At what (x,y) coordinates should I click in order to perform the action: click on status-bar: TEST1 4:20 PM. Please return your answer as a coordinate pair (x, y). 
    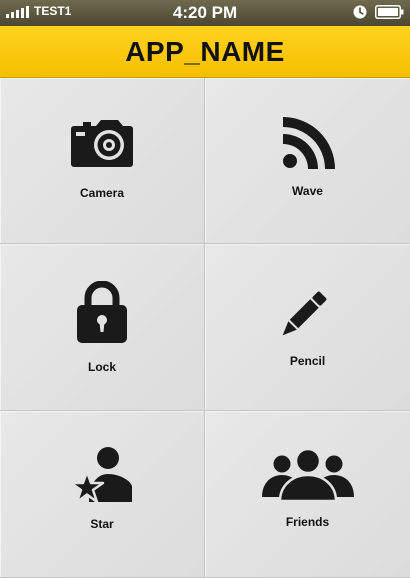
    Looking at the image, I should click on (205, 13).